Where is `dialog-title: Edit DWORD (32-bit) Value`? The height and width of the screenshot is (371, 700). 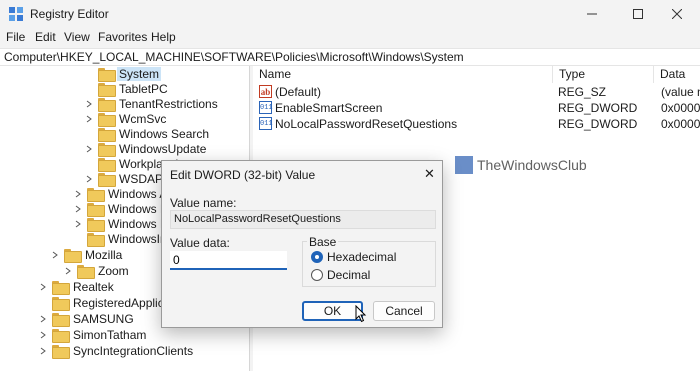 dialog-title: Edit DWORD (32-bit) Value is located at coordinates (243, 175).